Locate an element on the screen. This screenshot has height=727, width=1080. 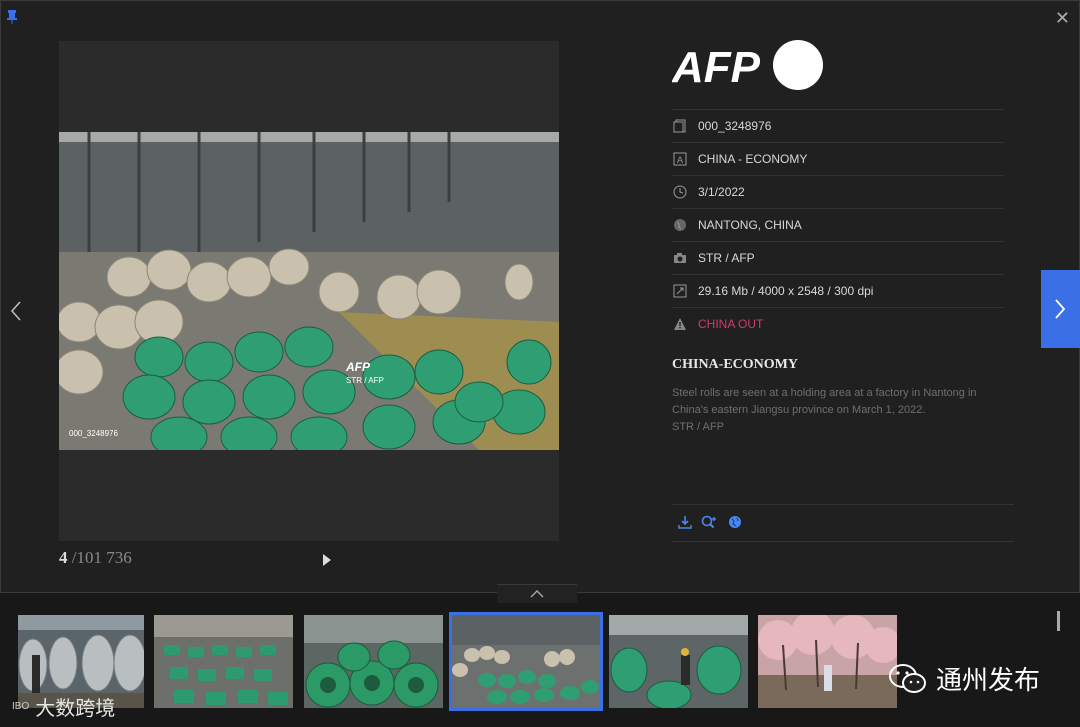
chevron-up-icon is located at coordinates (537, 594).